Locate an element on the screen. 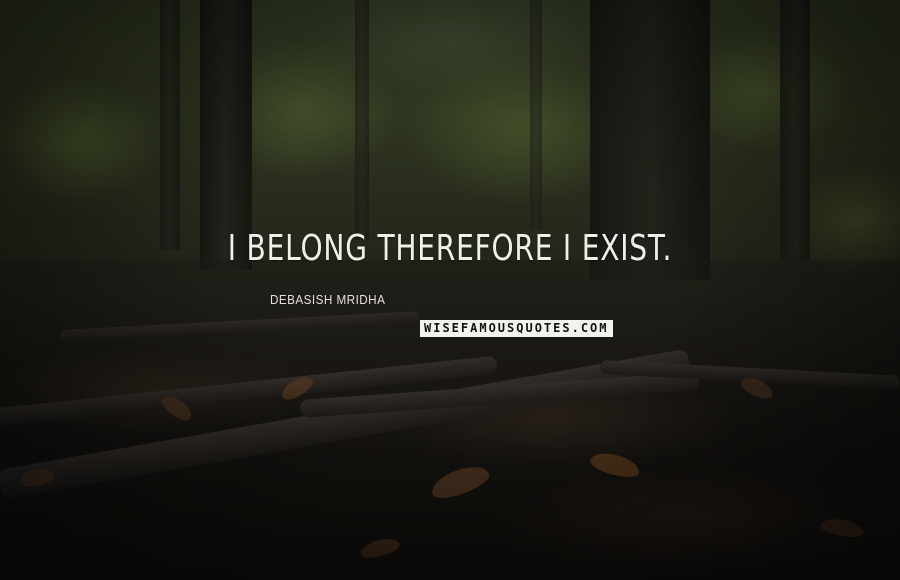 This screenshot has width=900, height=580. quote-text: I belong therefore I exist. is located at coordinates (450, 248).